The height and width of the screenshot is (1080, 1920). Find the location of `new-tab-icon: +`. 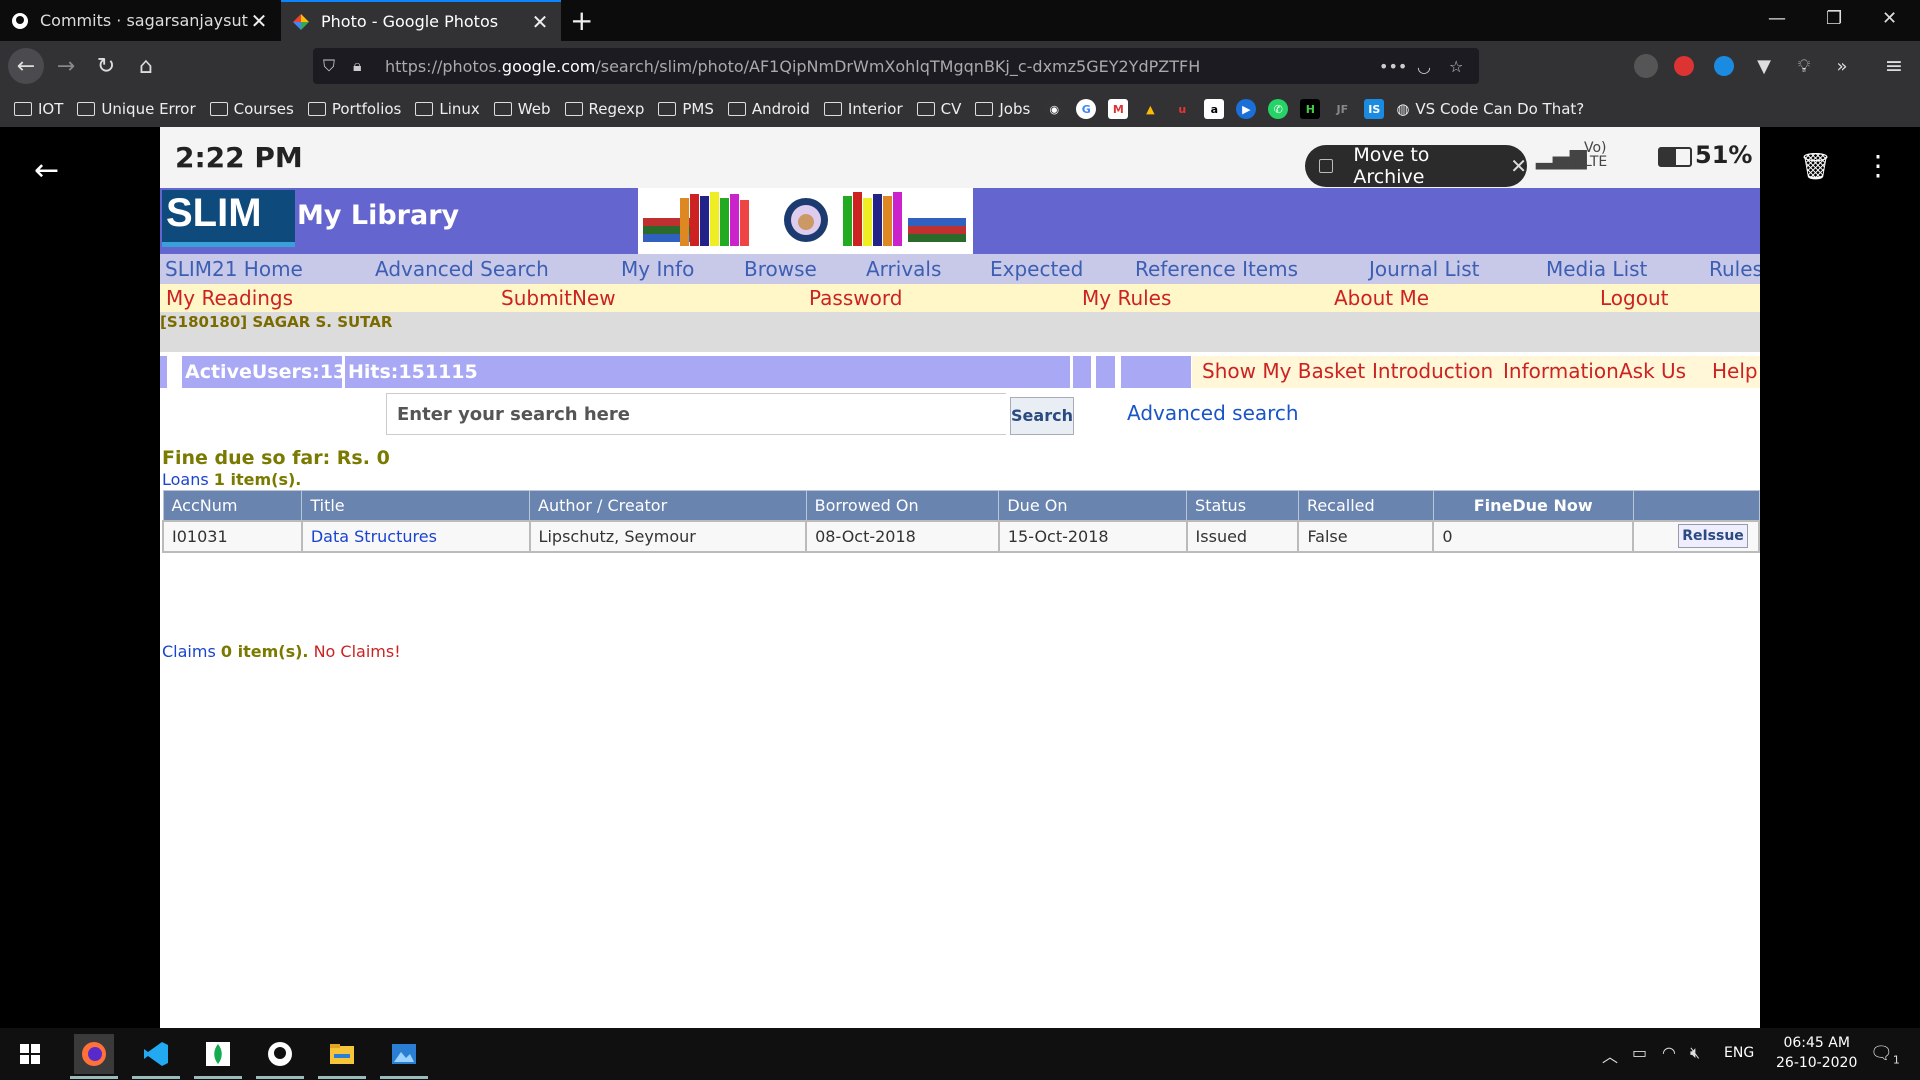

new-tab-icon: + is located at coordinates (581, 20).